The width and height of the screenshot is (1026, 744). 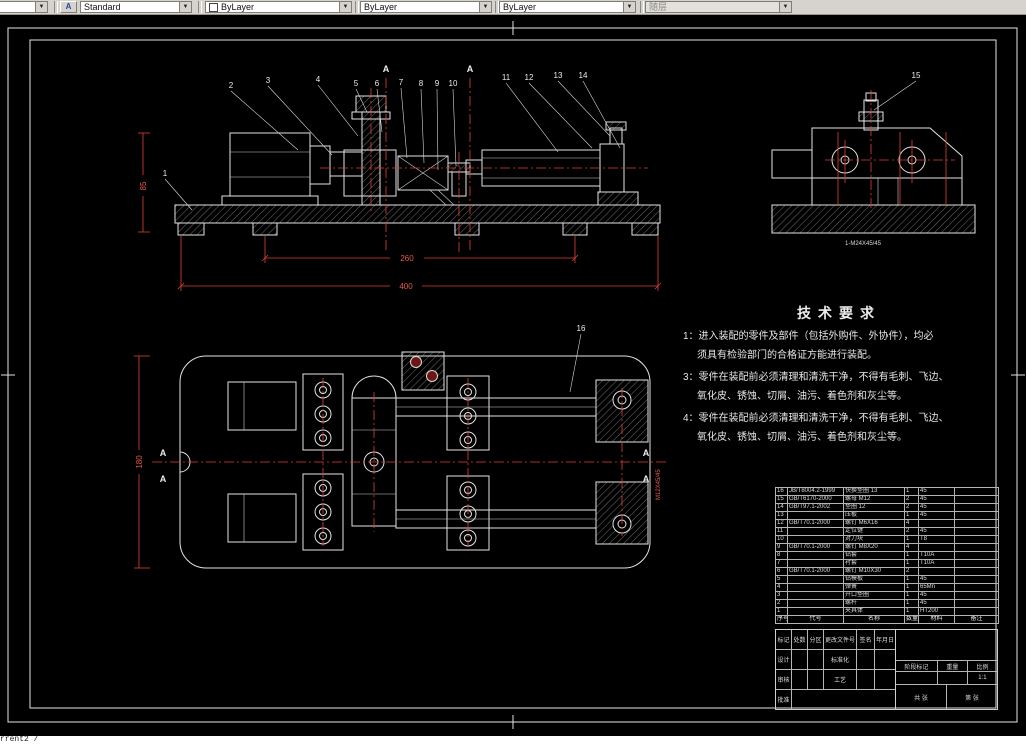 I want to click on callout-number: 14, so click(x=583, y=75).